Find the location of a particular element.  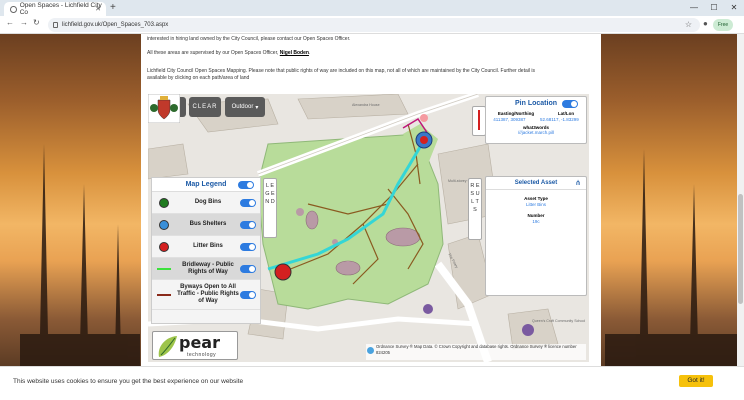

page-scrollbar is located at coordinates (740, 217).